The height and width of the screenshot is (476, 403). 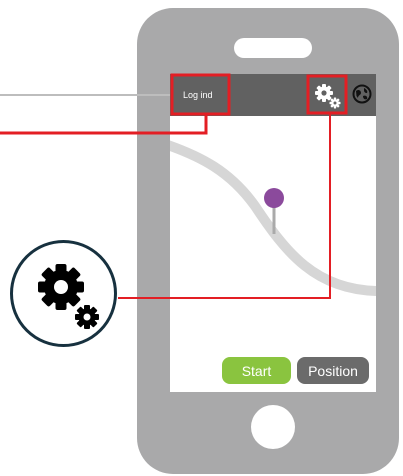 What do you see at coordinates (333, 370) in the screenshot?
I see `position-button: Position` at bounding box center [333, 370].